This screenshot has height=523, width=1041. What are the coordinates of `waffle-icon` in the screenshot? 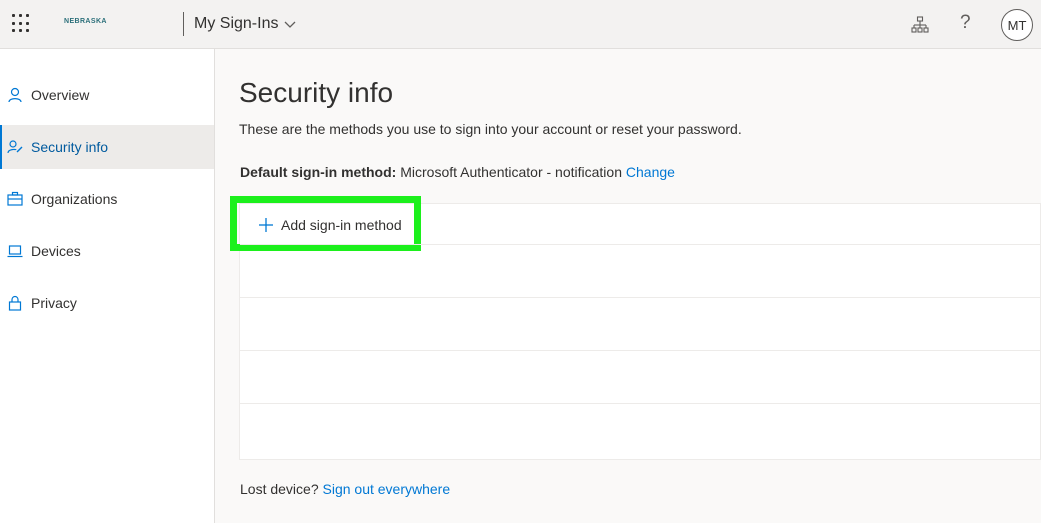 It's located at (22, 24).